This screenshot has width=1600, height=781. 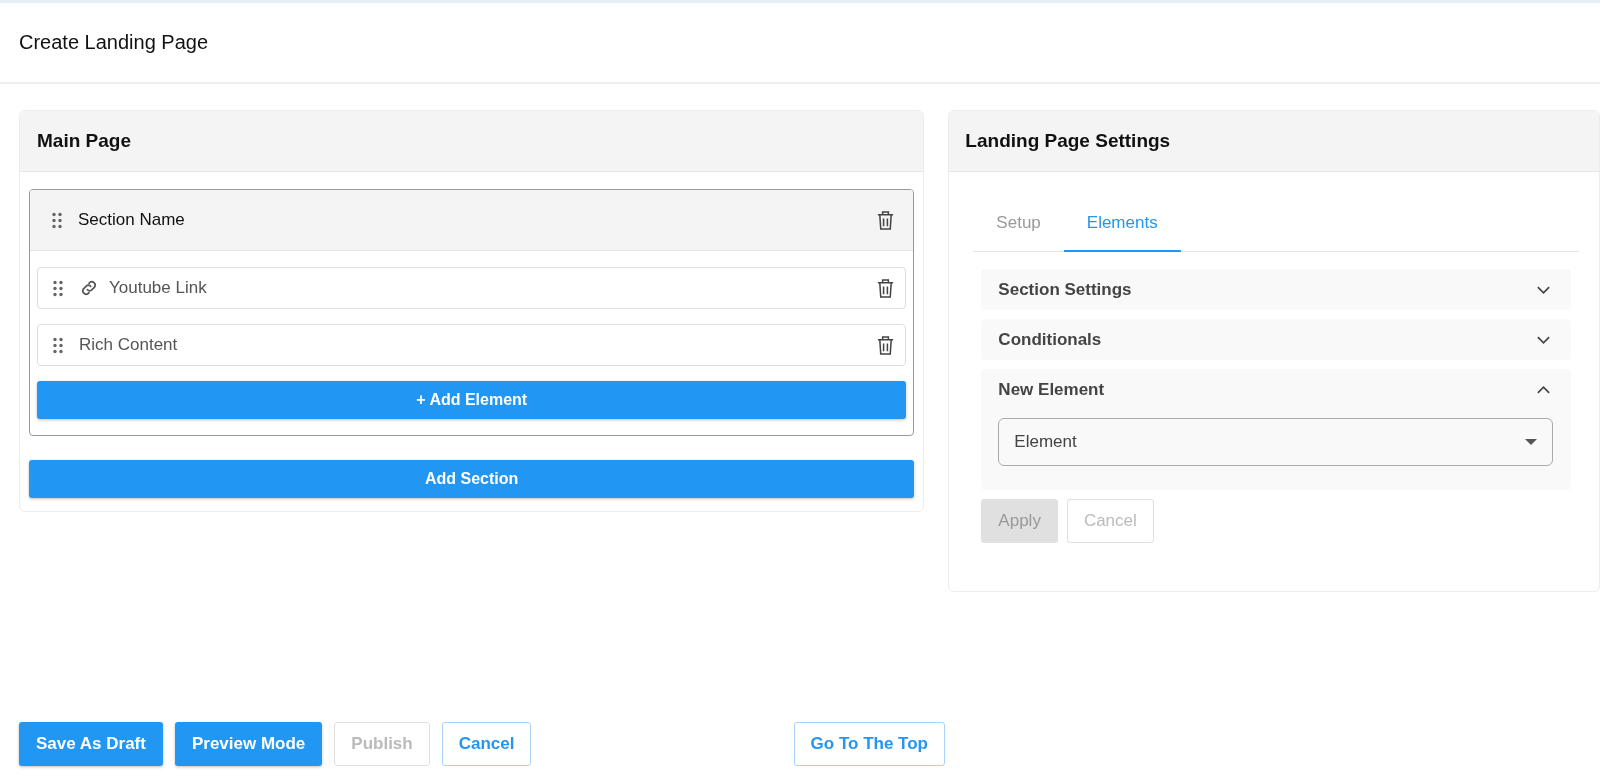 I want to click on element-label: Youtube Link, so click(x=158, y=288).